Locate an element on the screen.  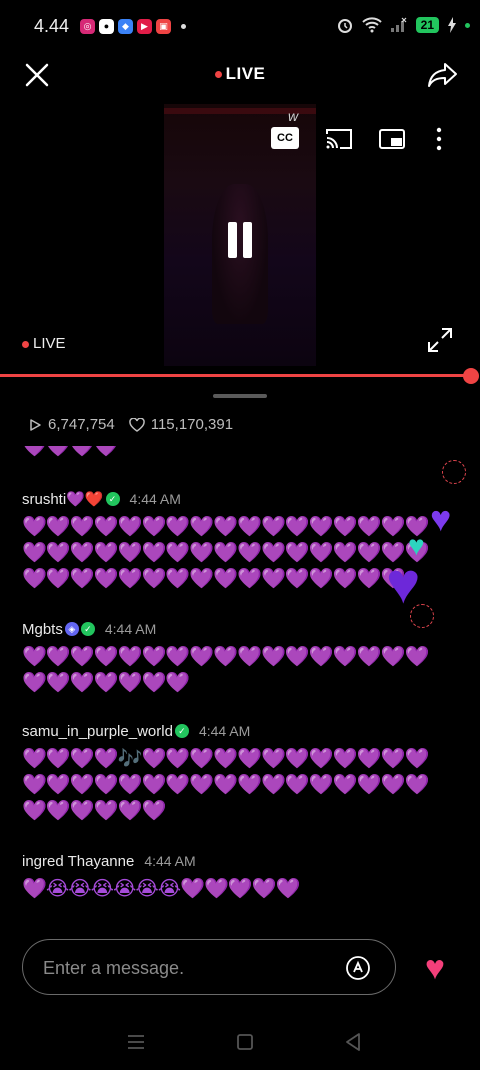
video-live-label: LIVE is located at coordinates (49, 343).